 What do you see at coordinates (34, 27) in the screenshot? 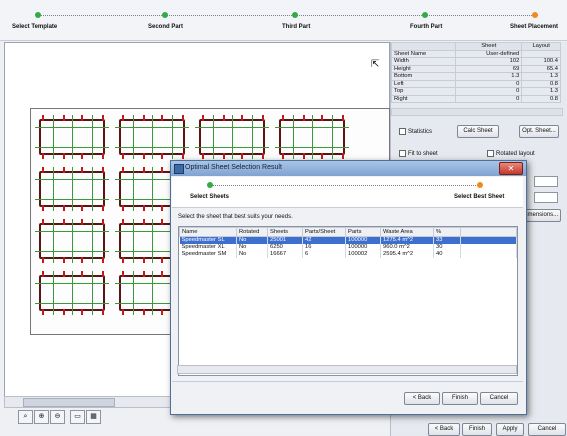
I see `step-label-1: Select Template` at bounding box center [34, 27].